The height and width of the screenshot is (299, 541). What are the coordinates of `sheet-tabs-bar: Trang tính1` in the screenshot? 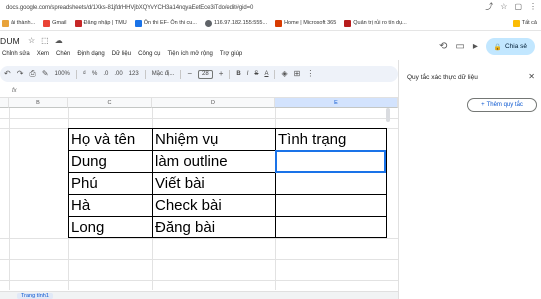 It's located at (199, 295).